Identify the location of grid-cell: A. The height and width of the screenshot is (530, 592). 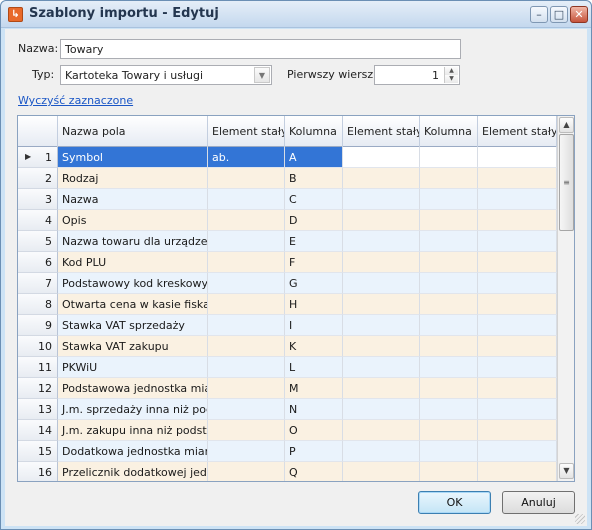
(314, 157).